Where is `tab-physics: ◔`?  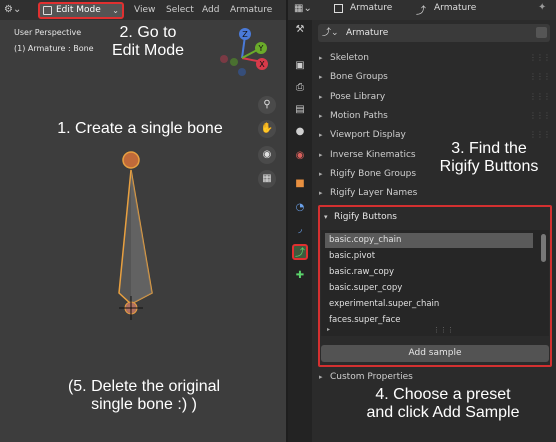
tab-physics: ◔ is located at coordinates (300, 208).